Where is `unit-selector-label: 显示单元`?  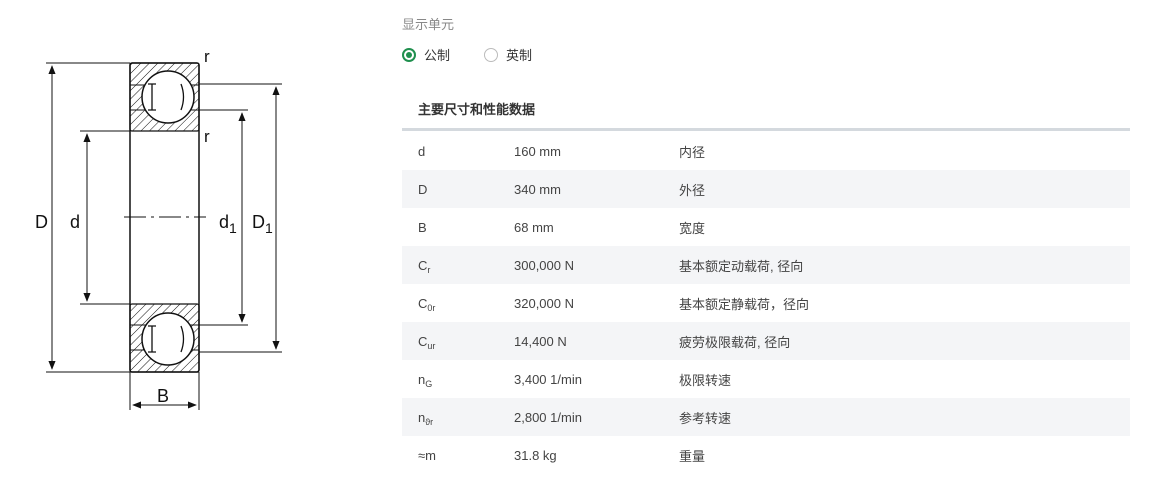 unit-selector-label: 显示单元 is located at coordinates (428, 24).